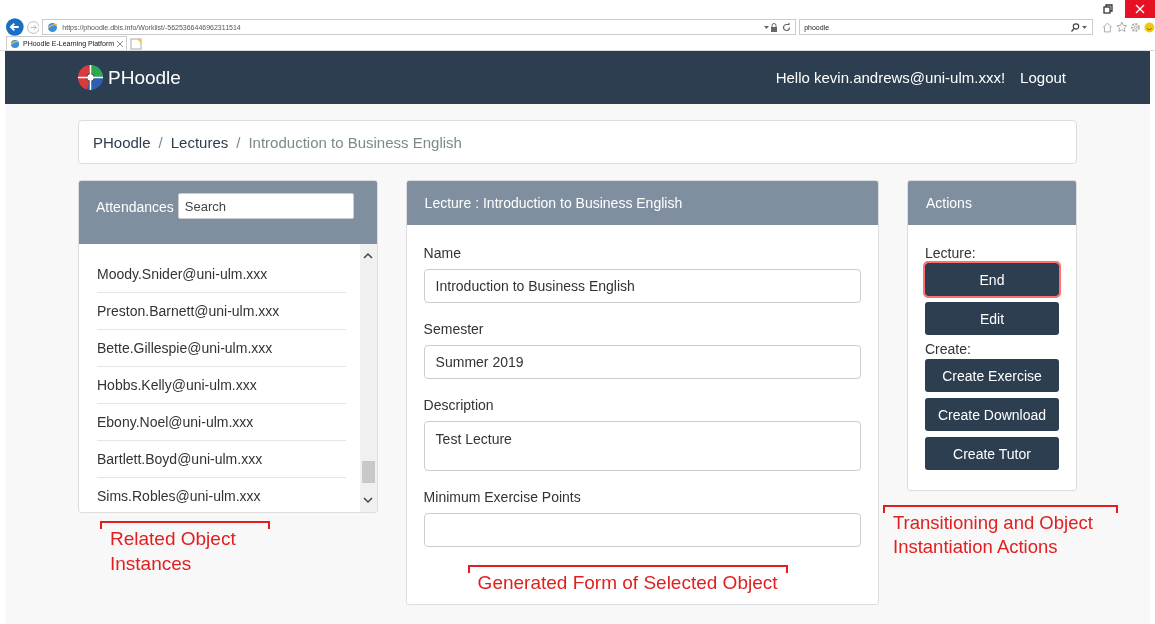 The height and width of the screenshot is (624, 1155). What do you see at coordinates (1108, 9) in the screenshot?
I see `restore-icon` at bounding box center [1108, 9].